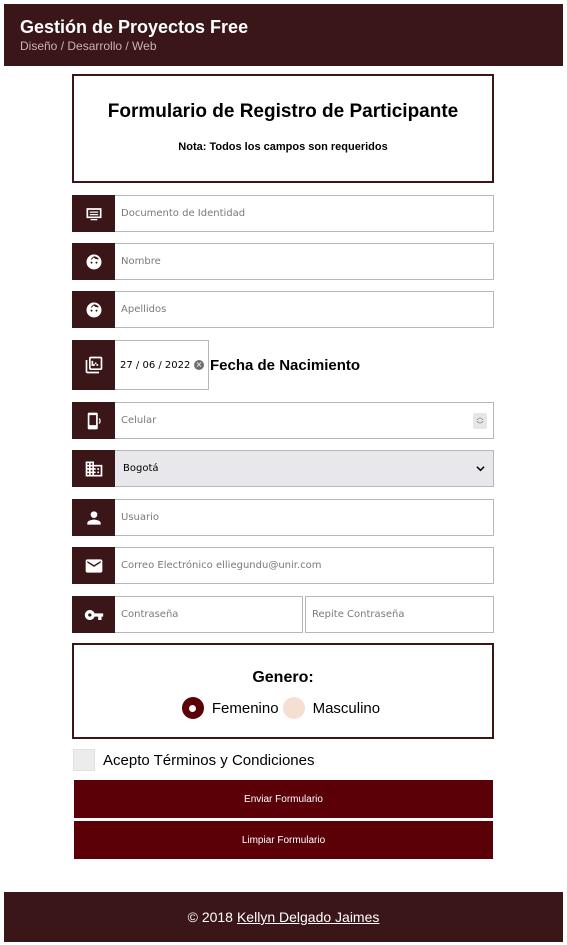 The height and width of the screenshot is (945, 567). What do you see at coordinates (283, 111) in the screenshot?
I see `form-title: Formulario de Registro de Participante` at bounding box center [283, 111].